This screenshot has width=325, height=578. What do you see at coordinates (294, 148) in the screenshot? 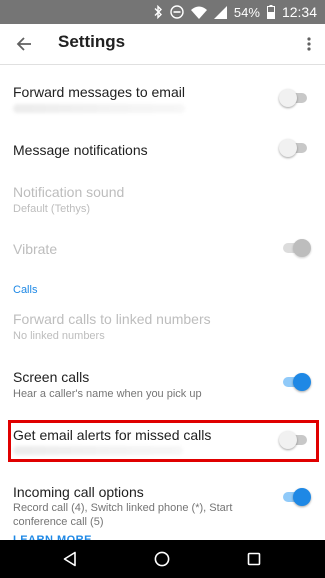
I see `message-notifications-toggle` at bounding box center [294, 148].